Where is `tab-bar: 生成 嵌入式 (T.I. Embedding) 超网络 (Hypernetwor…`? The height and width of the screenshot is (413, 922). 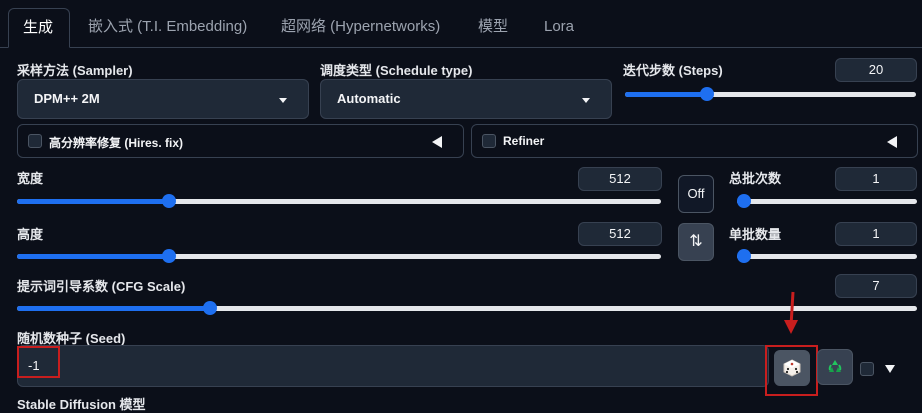 tab-bar: 生成 嵌入式 (T.I. Embedding) 超网络 (Hypernetwor… is located at coordinates (461, 24).